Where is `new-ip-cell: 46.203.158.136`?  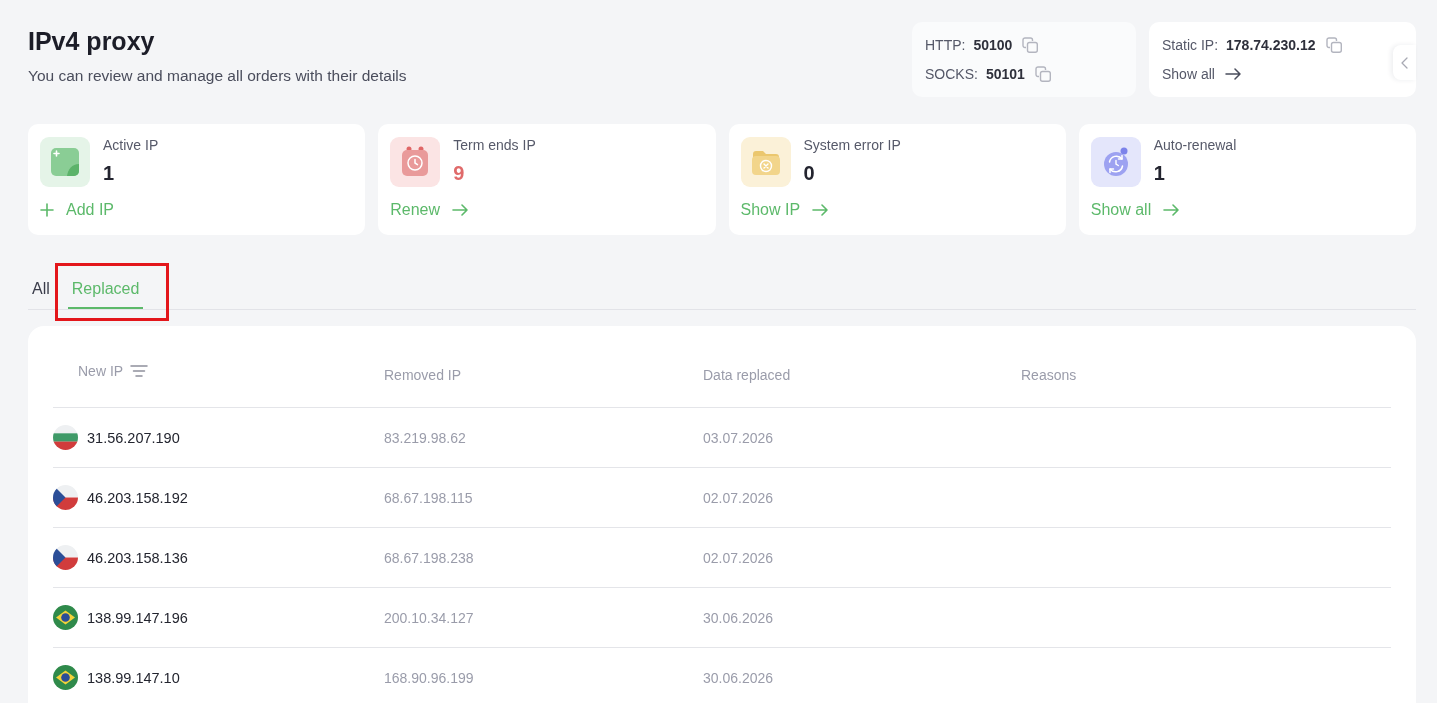 new-ip-cell: 46.203.158.136 is located at coordinates (137, 557).